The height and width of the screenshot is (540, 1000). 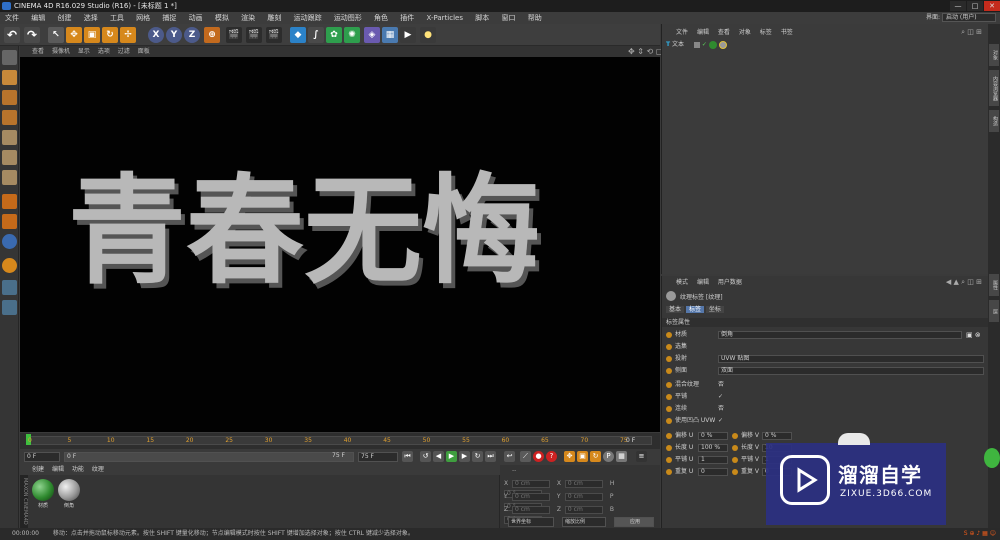 What do you see at coordinates (525, 456) in the screenshot?
I see `record-keys-icon: ⟋` at bounding box center [525, 456].